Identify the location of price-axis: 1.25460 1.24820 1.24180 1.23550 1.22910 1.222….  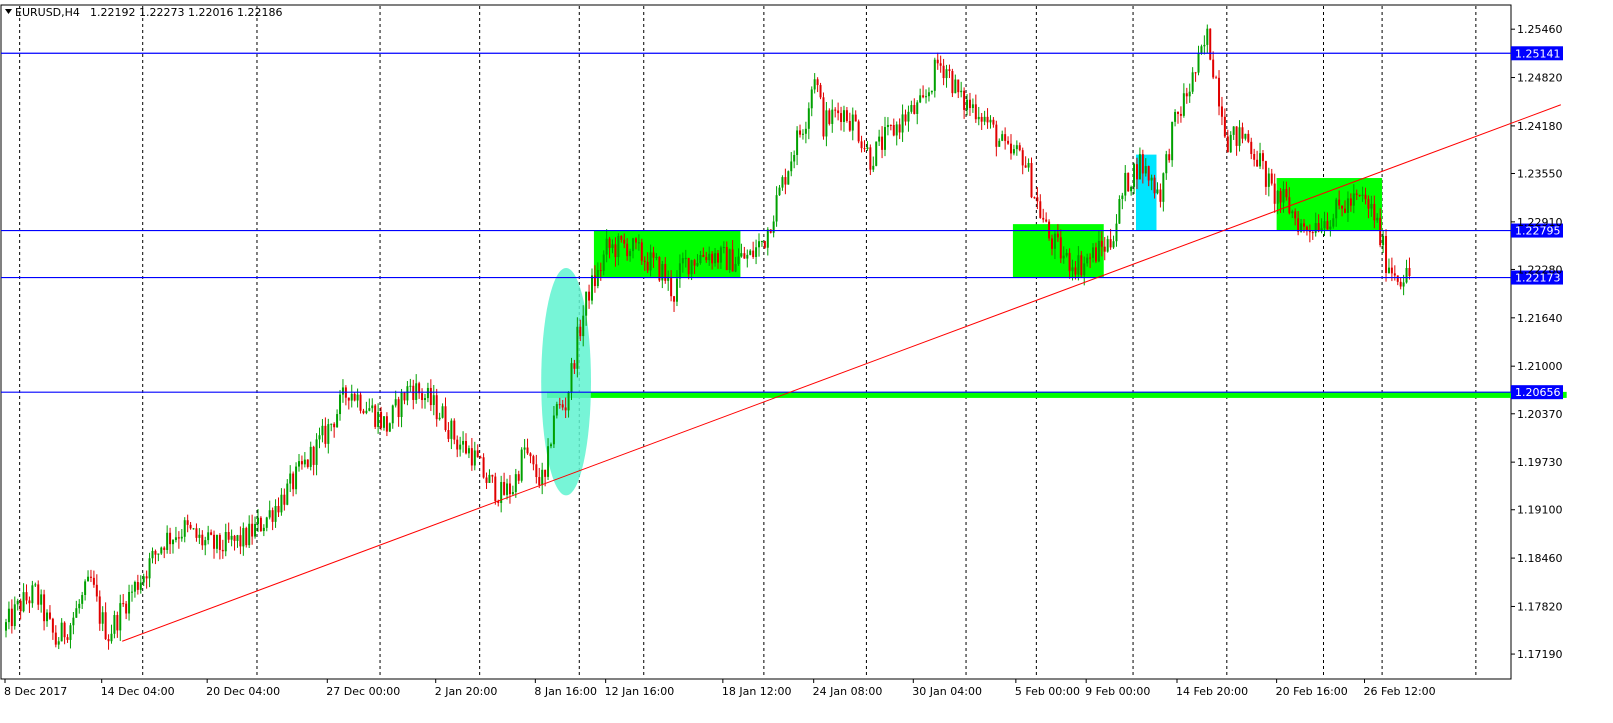
(1537, 342).